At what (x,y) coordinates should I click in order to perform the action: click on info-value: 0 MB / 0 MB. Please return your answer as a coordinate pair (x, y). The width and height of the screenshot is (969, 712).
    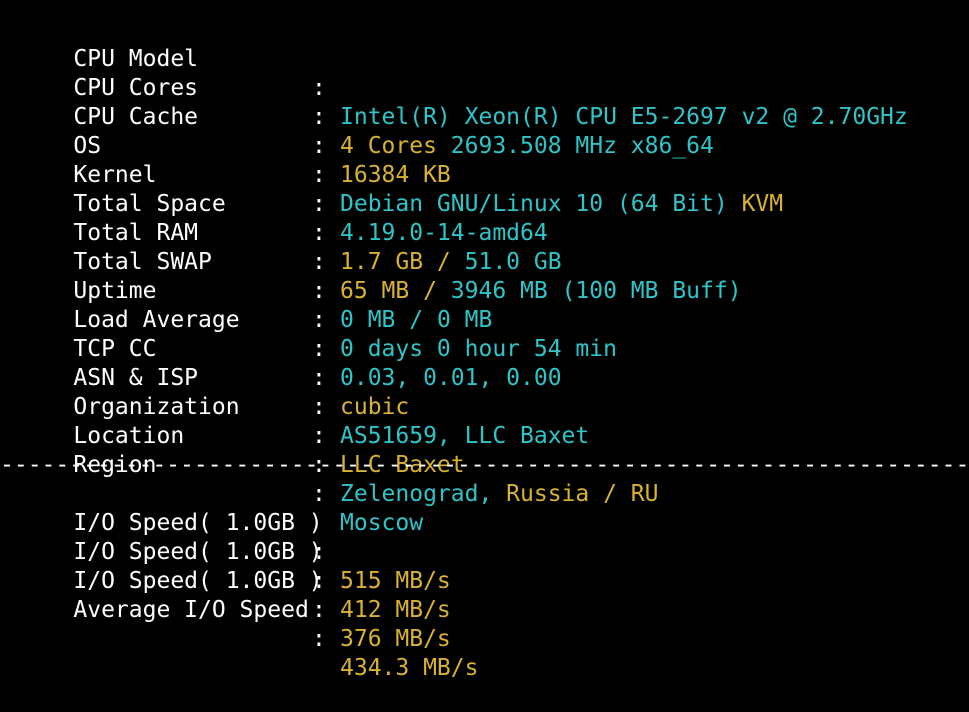
    Looking at the image, I should click on (416, 320).